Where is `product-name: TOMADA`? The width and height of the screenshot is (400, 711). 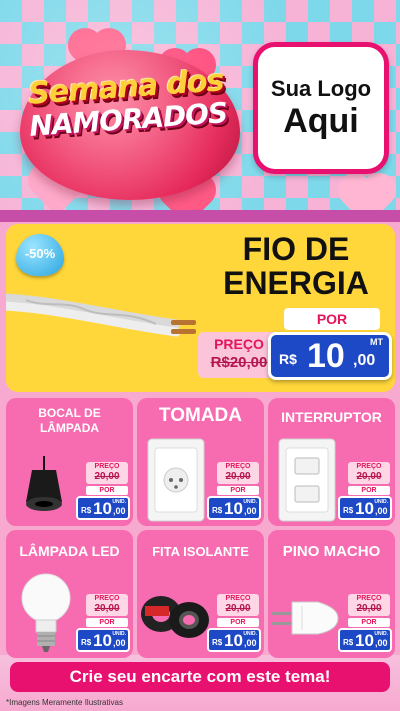 product-name: TOMADA is located at coordinates (200, 415).